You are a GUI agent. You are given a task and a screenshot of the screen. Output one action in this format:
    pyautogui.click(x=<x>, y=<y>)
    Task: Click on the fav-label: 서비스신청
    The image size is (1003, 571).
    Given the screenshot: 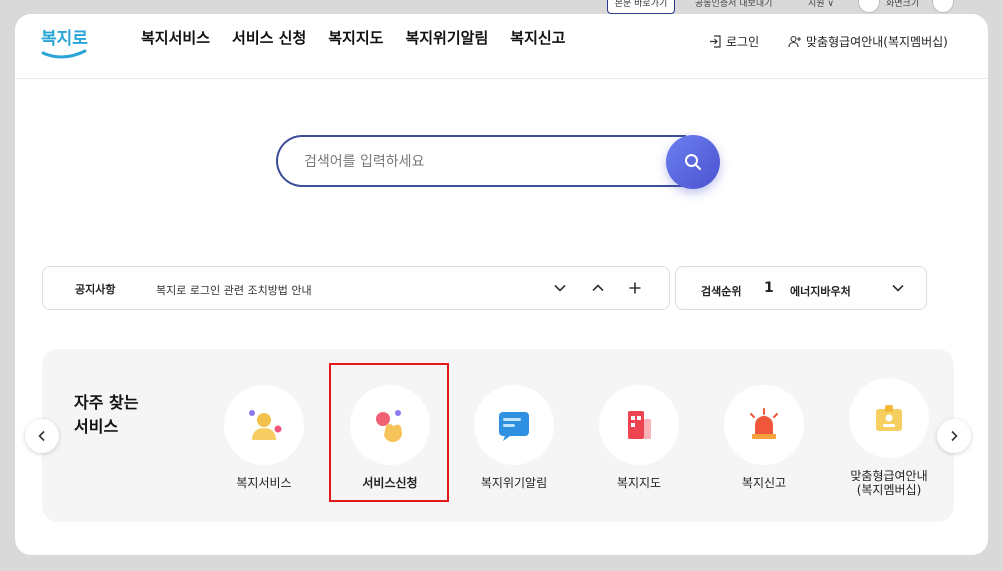 What is the action you would take?
    pyautogui.click(x=390, y=483)
    